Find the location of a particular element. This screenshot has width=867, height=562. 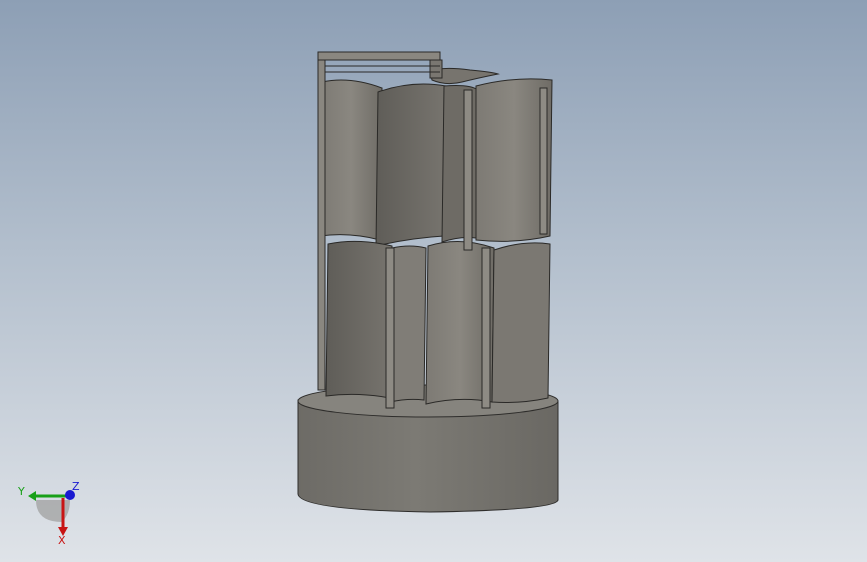

x-axis-label: X is located at coordinates (62, 540).